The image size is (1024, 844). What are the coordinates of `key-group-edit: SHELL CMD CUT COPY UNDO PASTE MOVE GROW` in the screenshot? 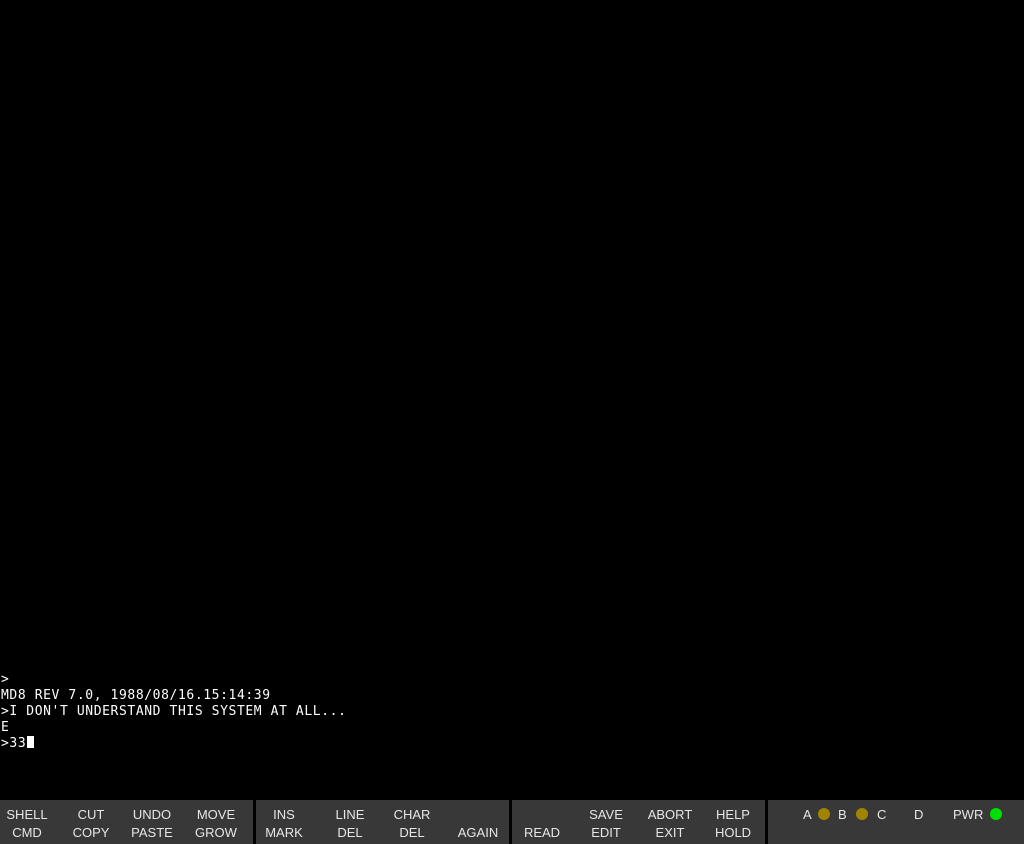 It's located at (126, 822).